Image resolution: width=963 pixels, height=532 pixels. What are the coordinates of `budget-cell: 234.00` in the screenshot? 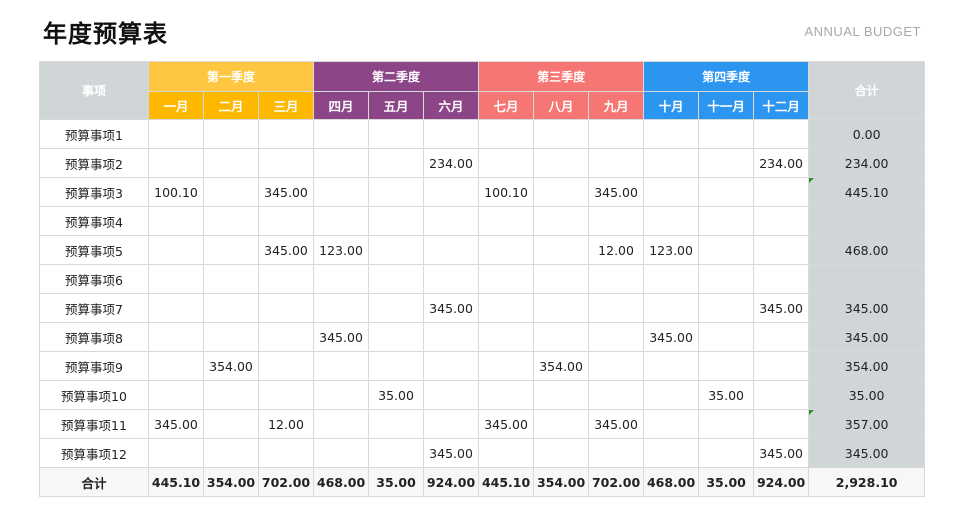 It's located at (451, 163).